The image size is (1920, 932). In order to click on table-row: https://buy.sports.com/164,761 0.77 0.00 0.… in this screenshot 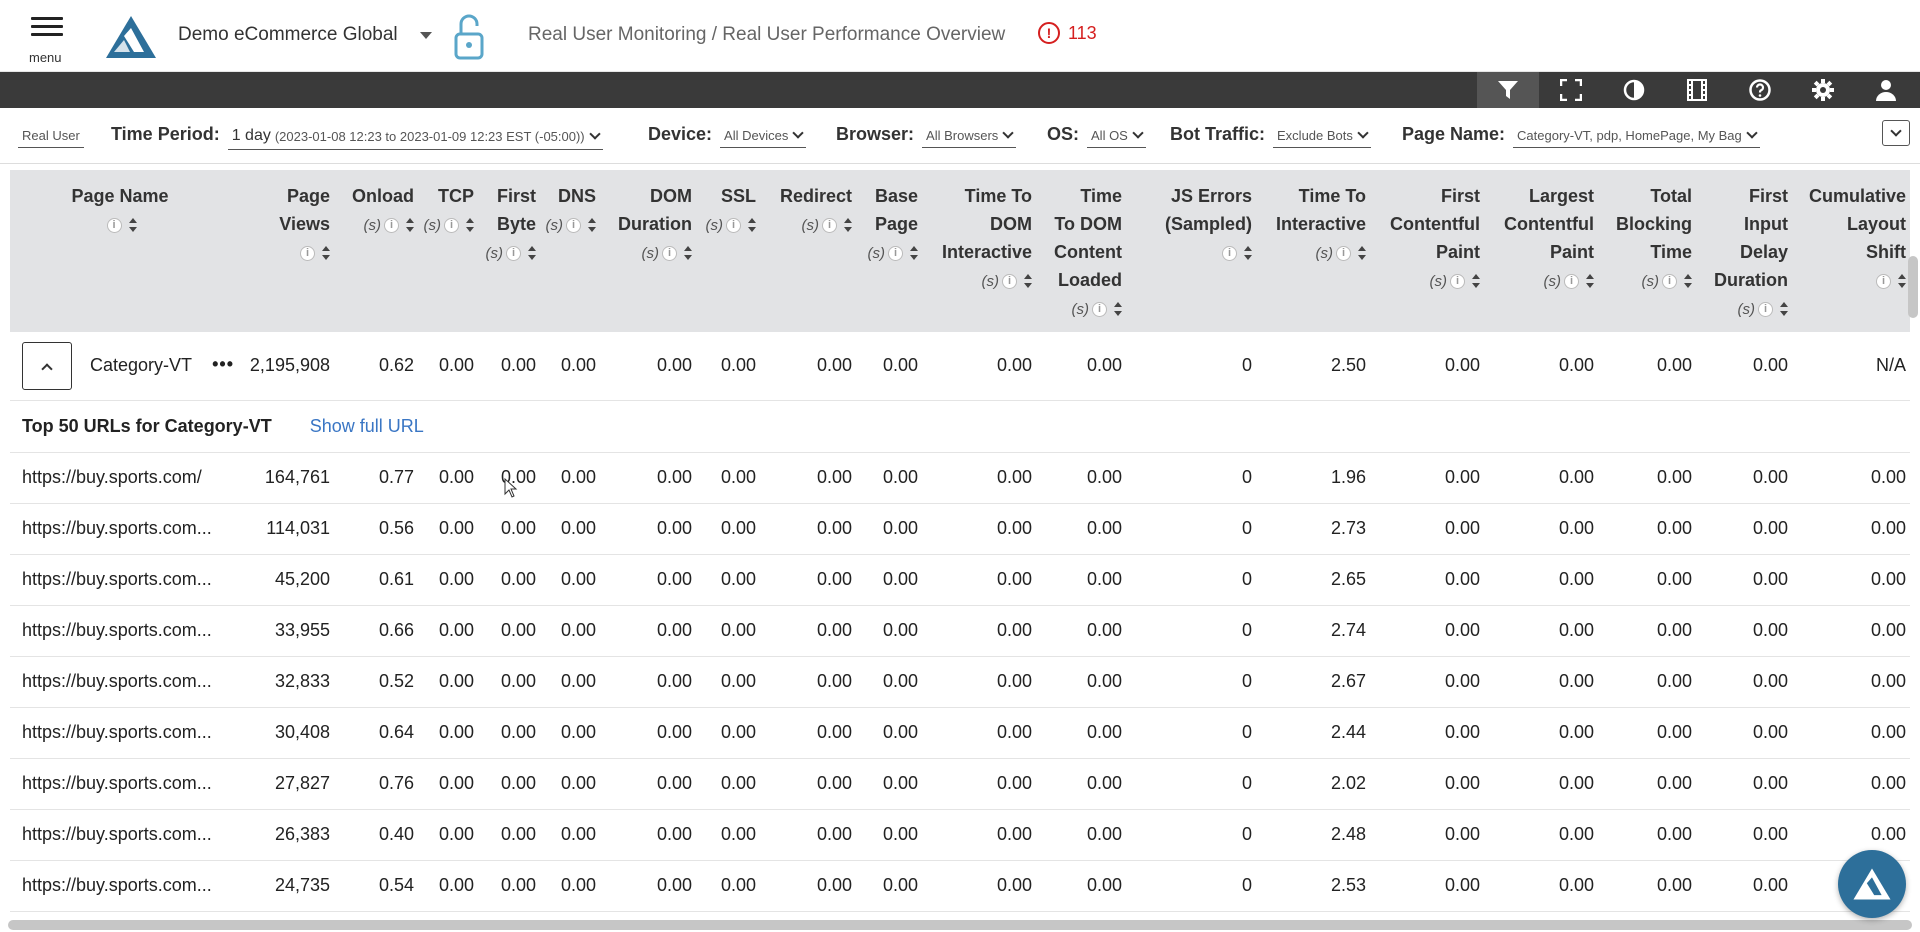, I will do `click(960, 478)`.